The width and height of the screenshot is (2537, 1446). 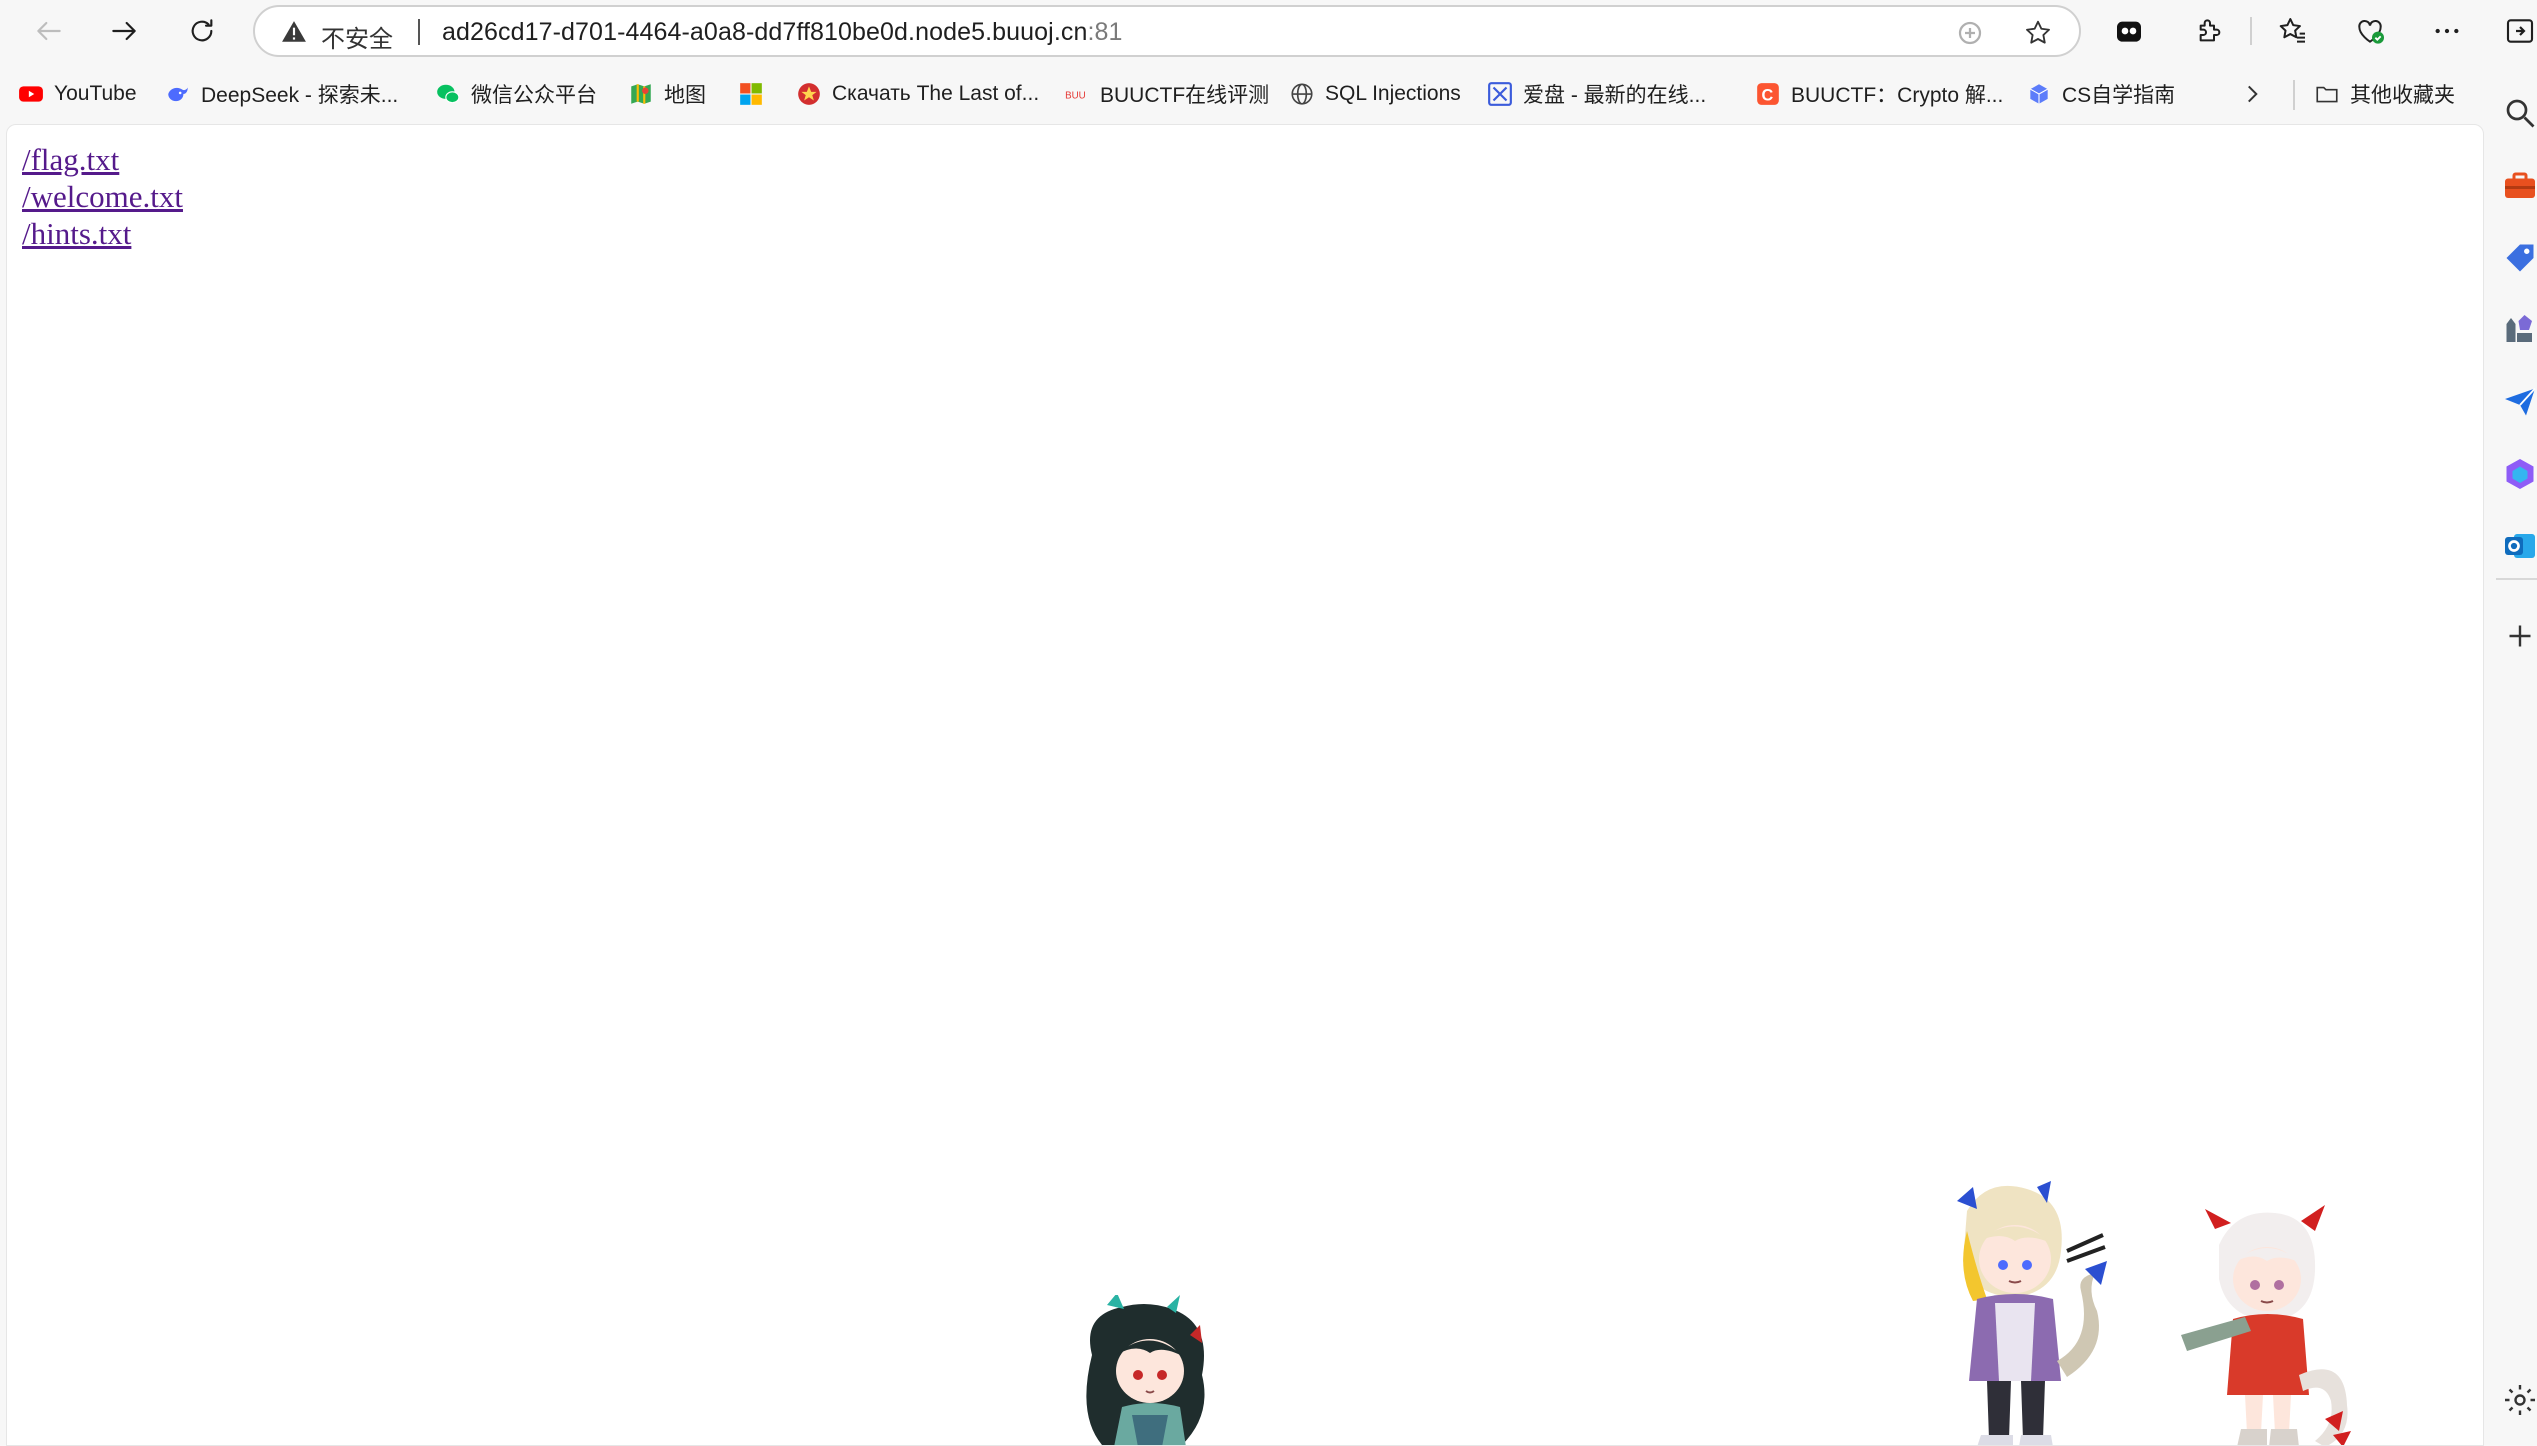 I want to click on directory-listing: /flag.txt /welcome.txt /hints.txt, so click(x=102, y=196).